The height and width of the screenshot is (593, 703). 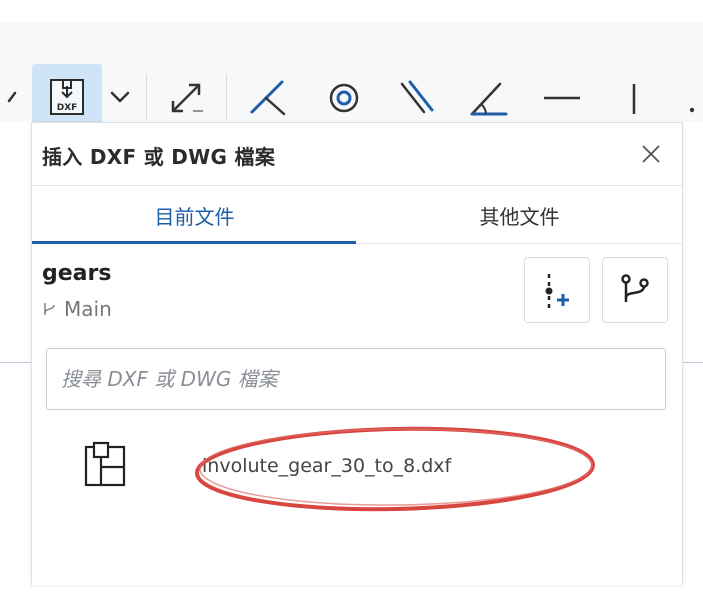 What do you see at coordinates (562, 98) in the screenshot?
I see `horizontal-line-icon` at bounding box center [562, 98].